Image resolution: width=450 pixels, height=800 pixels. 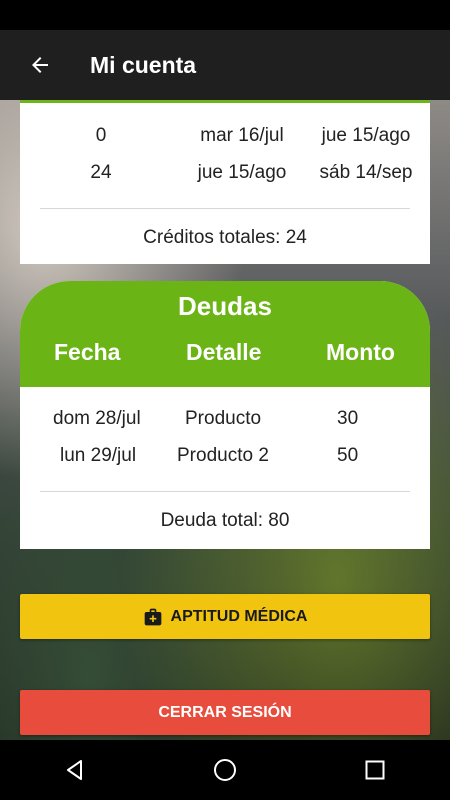 What do you see at coordinates (242, 172) in the screenshot?
I see `credit-start-date: jue 15/ago` at bounding box center [242, 172].